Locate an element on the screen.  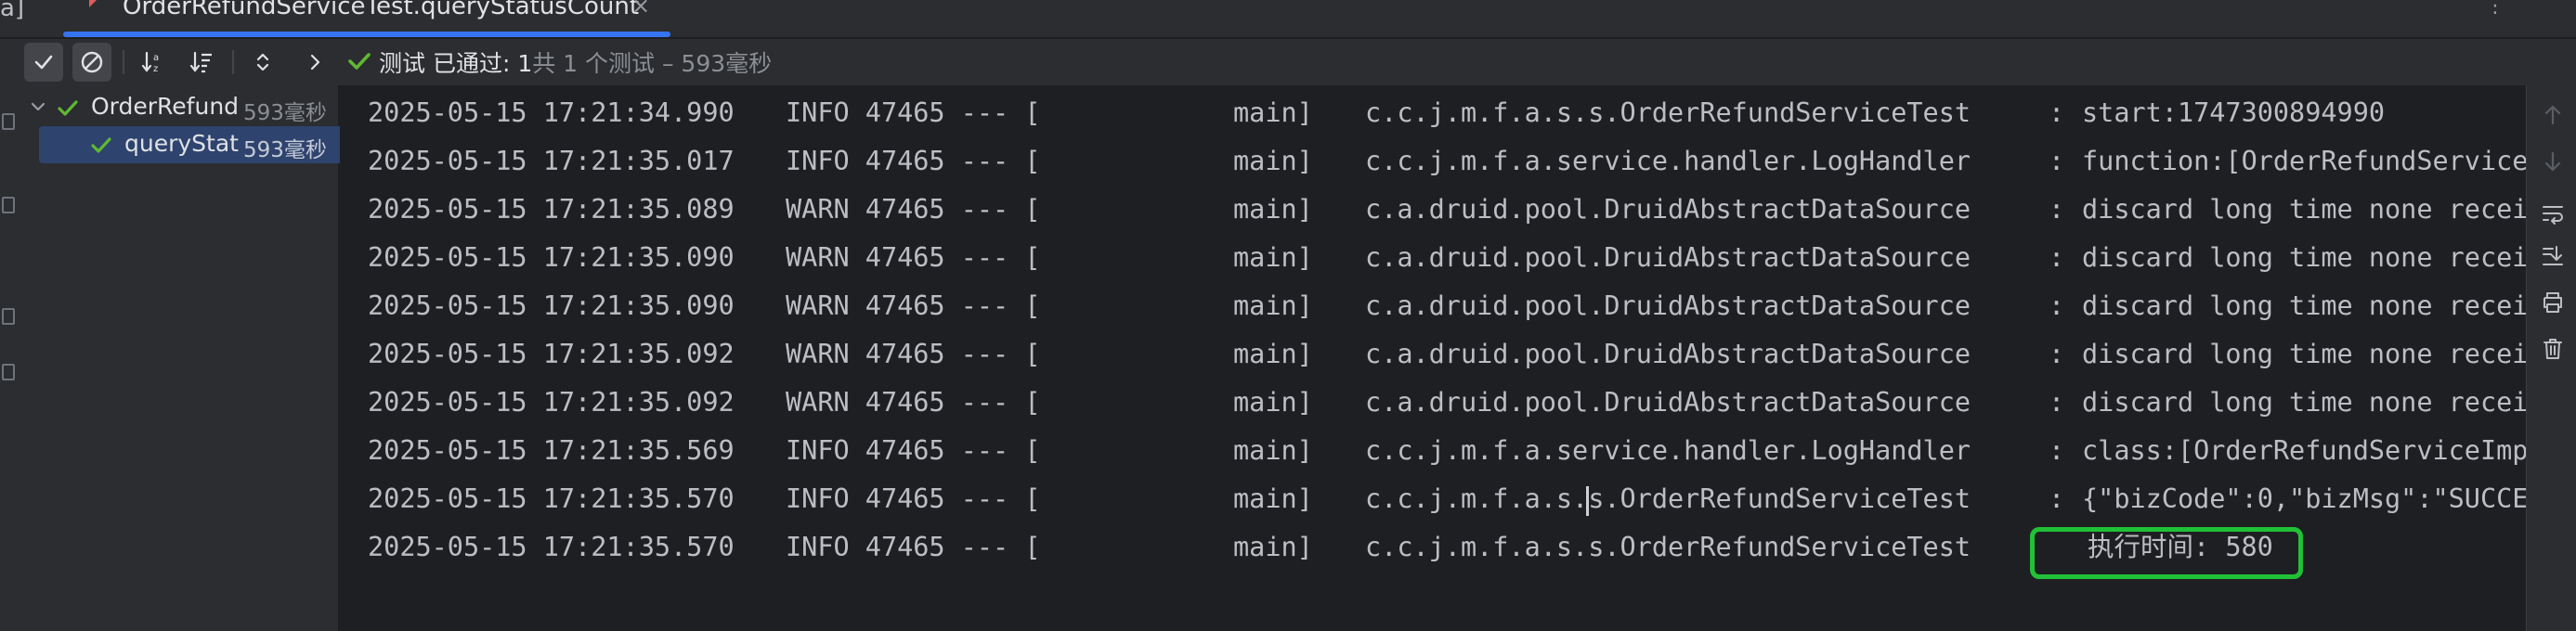
log-message: {"bizCode":0,"bizMsg":"SUCCES is located at coordinates (2304, 498).